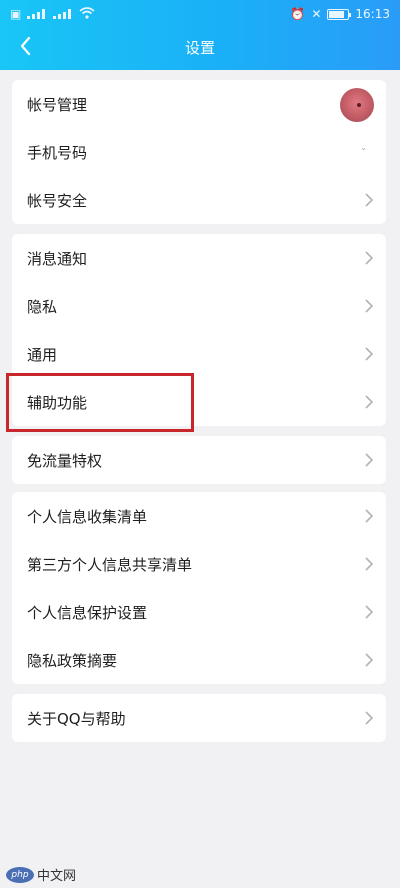  I want to click on notification-icon: ▣, so click(16, 14).